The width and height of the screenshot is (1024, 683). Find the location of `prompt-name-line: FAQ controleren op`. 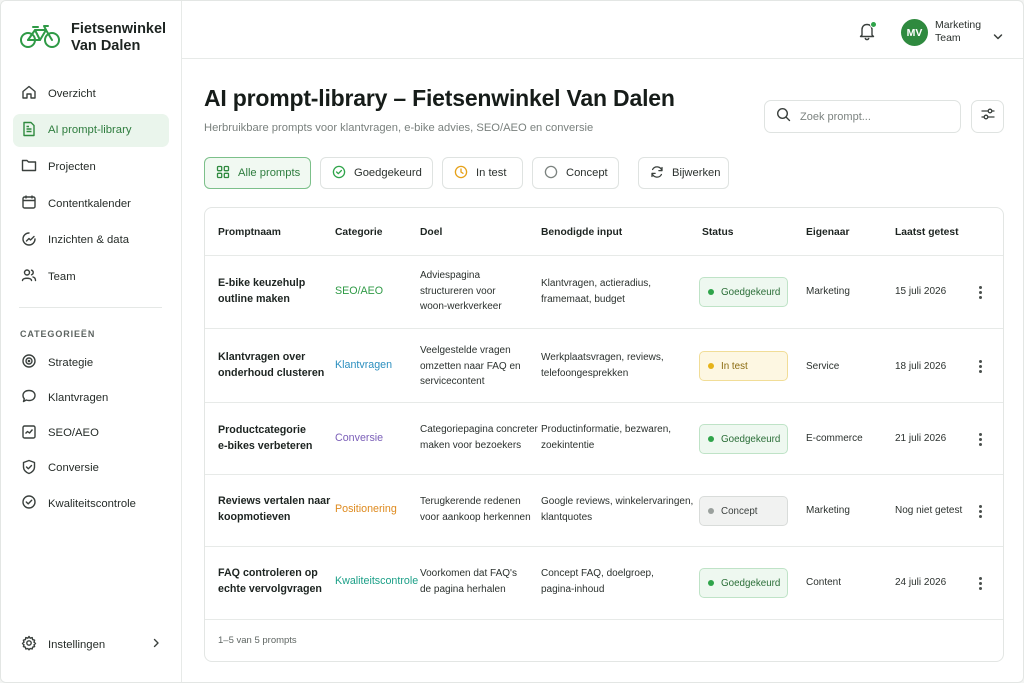

prompt-name-line: FAQ controleren op is located at coordinates (268, 573).